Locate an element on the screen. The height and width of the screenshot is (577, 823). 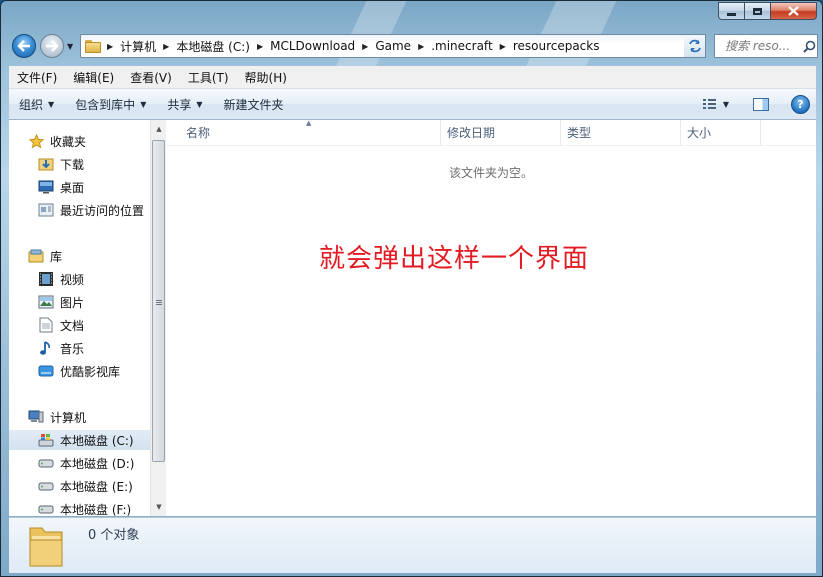
recent-places-icon is located at coordinates (46, 210).